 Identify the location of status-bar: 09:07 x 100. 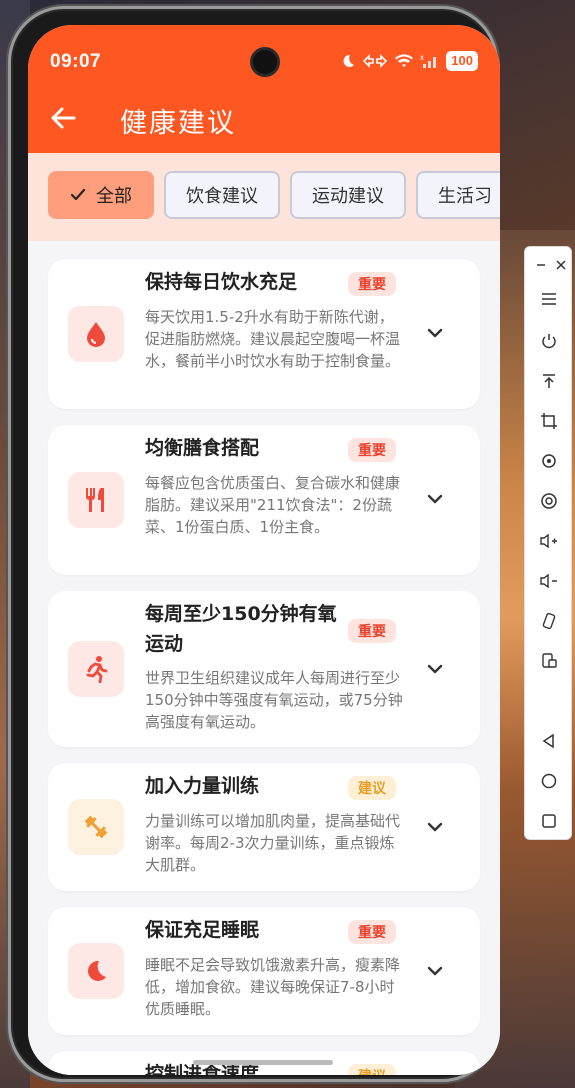
(264, 55).